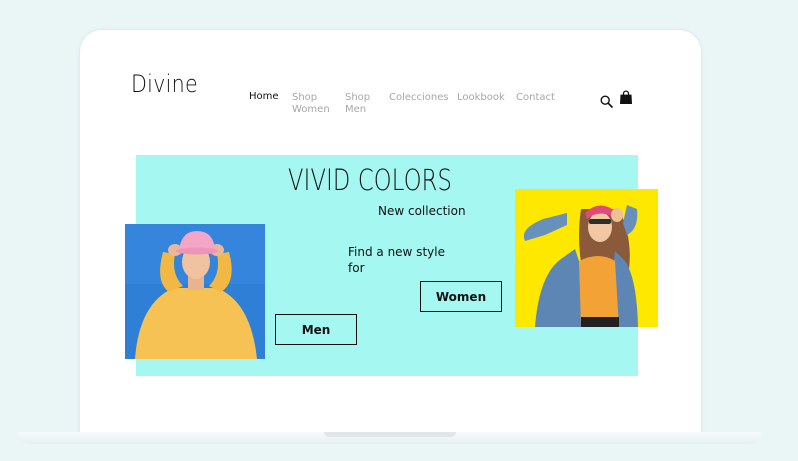  Describe the element at coordinates (390, 434) in the screenshot. I see `laptop-notch` at that location.